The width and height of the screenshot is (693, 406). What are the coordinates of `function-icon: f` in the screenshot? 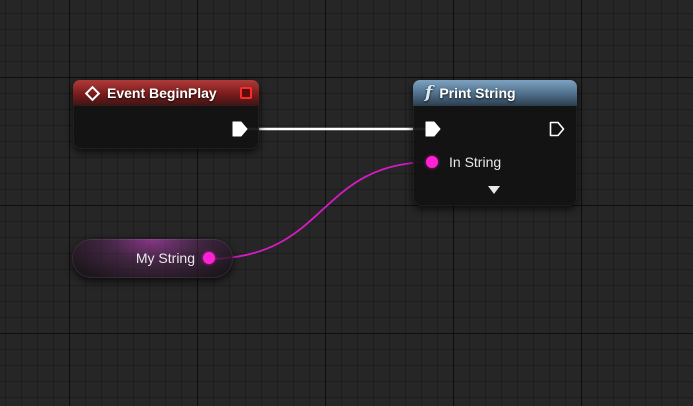 It's located at (429, 93).